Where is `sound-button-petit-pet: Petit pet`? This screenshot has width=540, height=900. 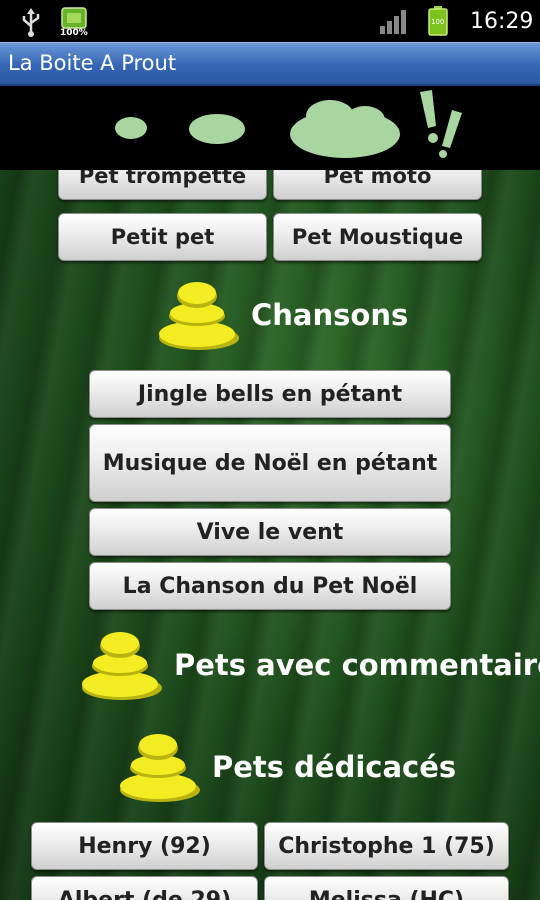 sound-button-petit-pet: Petit pet is located at coordinates (162, 237).